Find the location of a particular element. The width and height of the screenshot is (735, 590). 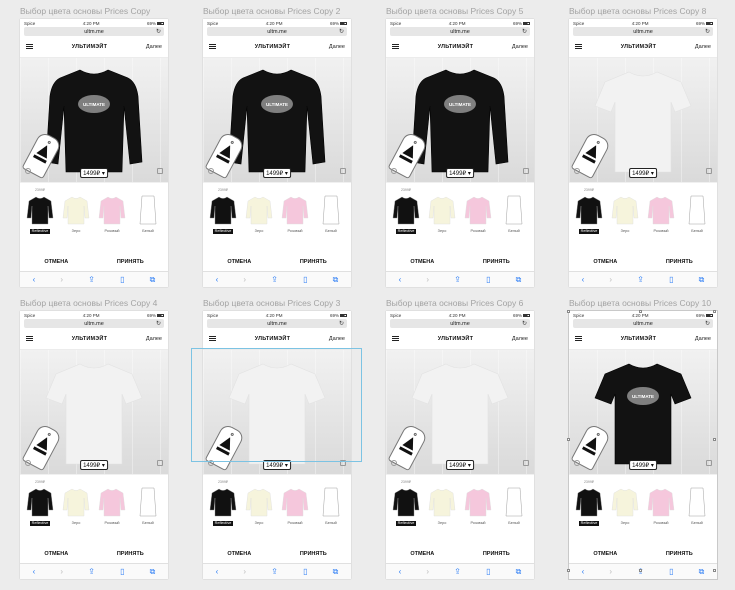

artboard-title: Выбор цвета основы Prices Copy 8 is located at coordinates (652, 11).